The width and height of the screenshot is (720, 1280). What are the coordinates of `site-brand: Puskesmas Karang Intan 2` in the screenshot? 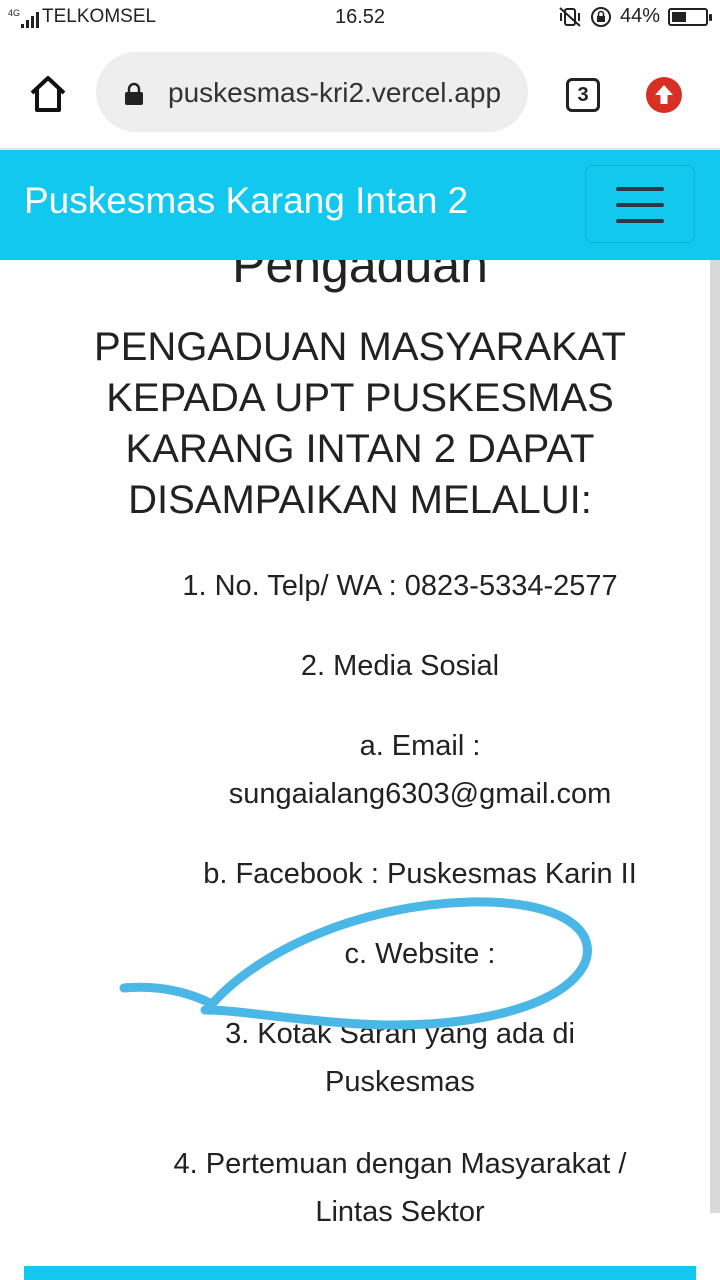 It's located at (246, 201).